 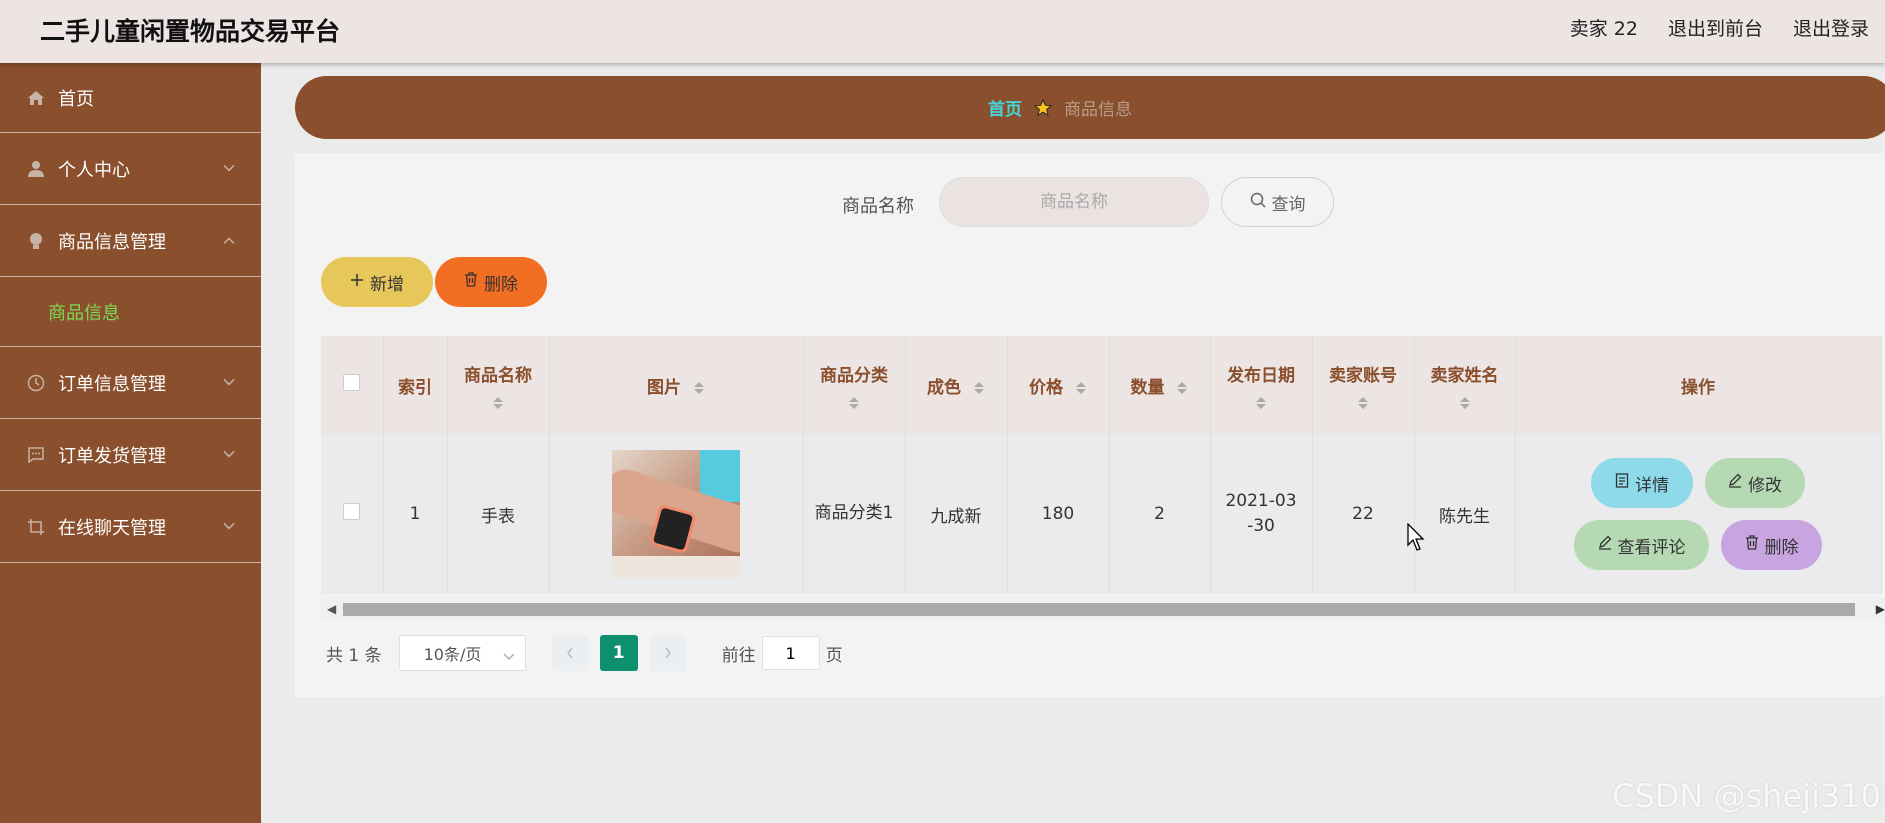 What do you see at coordinates (357, 282) in the screenshot?
I see `plus-icon` at bounding box center [357, 282].